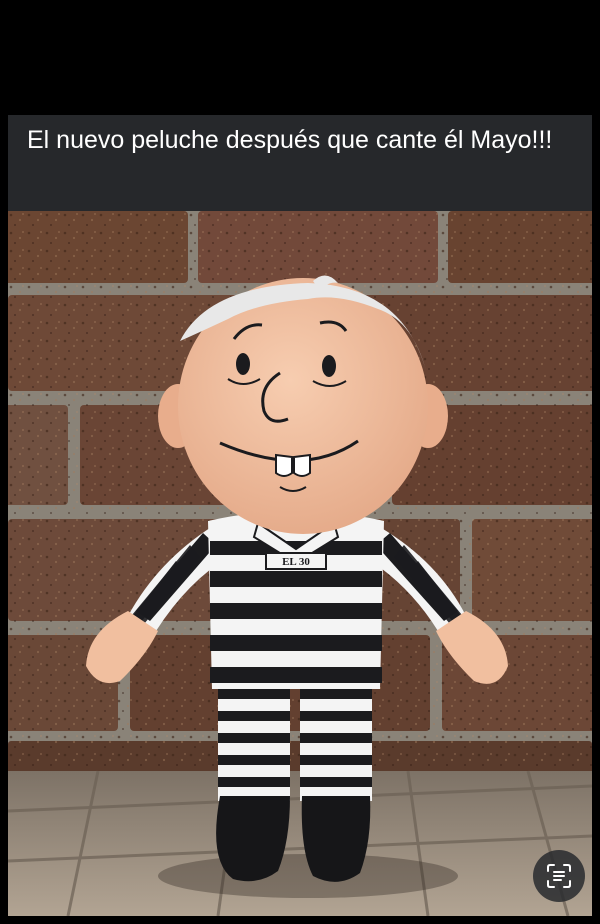  What do you see at coordinates (243, 364) in the screenshot?
I see `left-eye` at bounding box center [243, 364].